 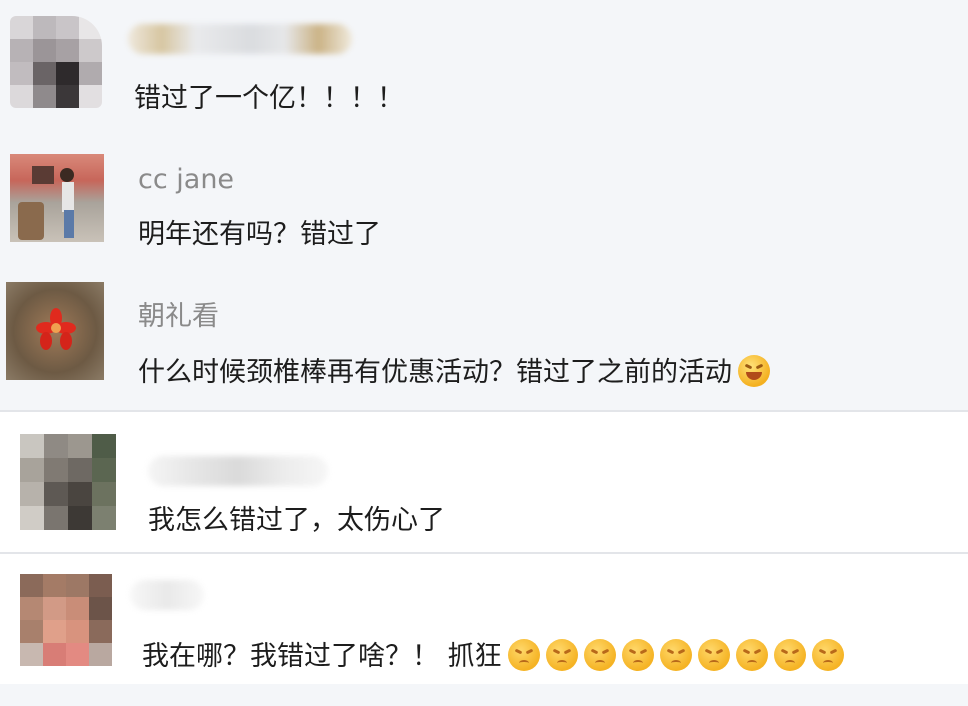 I want to click on laugh-emoji-icon, so click(x=754, y=371).